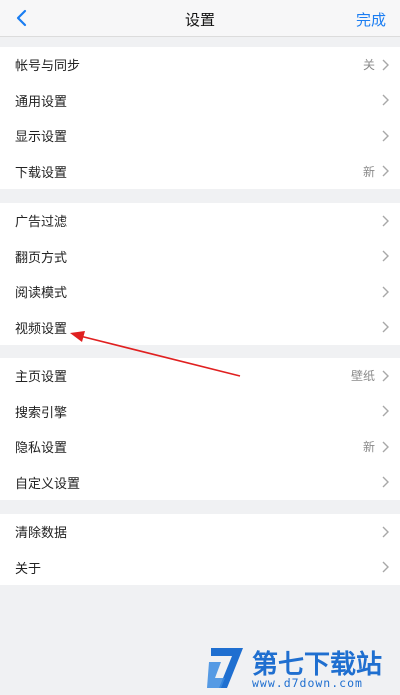  What do you see at coordinates (200, 65) in the screenshot?
I see `settings-row-account-sync: 帐号与同步 关` at bounding box center [200, 65].